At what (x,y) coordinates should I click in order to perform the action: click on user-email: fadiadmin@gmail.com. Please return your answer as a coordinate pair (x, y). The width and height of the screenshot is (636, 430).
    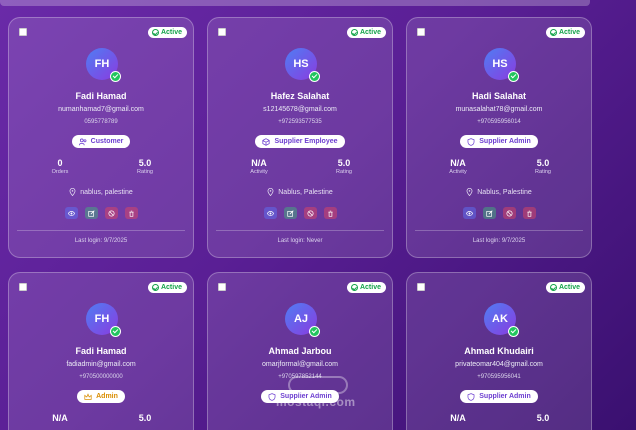
    Looking at the image, I should click on (101, 364).